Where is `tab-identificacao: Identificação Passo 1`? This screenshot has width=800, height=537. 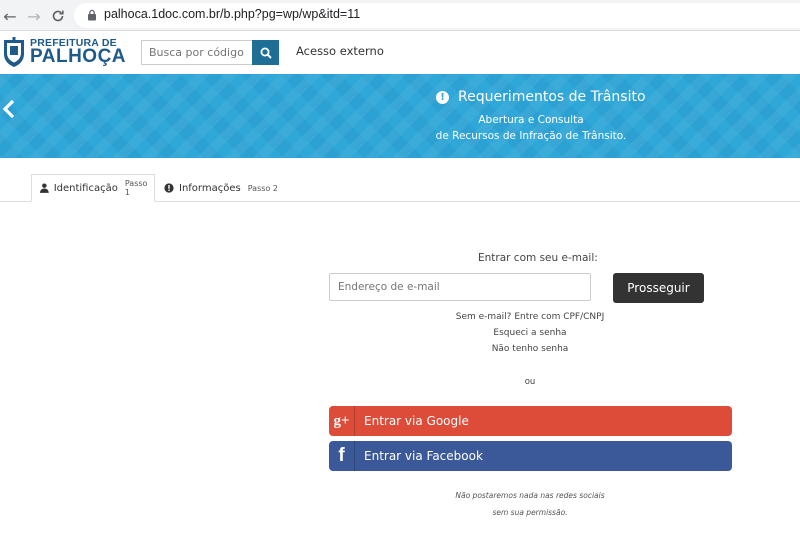 tab-identificacao: Identificação Passo 1 is located at coordinates (93, 188).